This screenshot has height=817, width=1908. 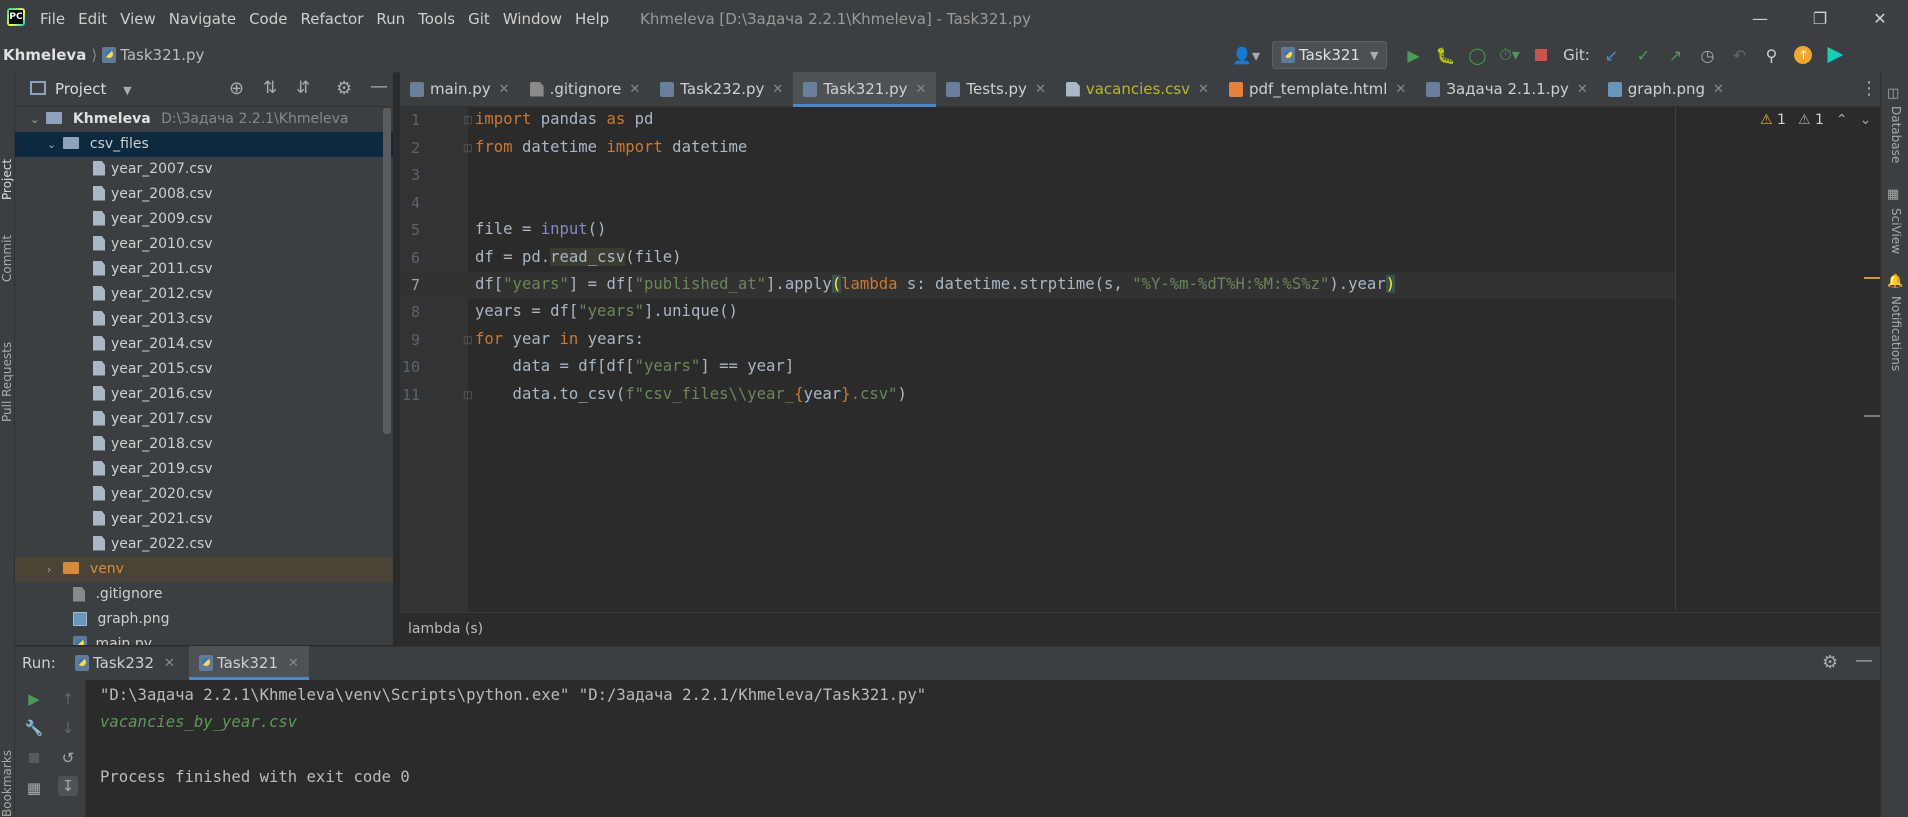 I want to click on breadcrumb-file: Task321.py, so click(x=162, y=55).